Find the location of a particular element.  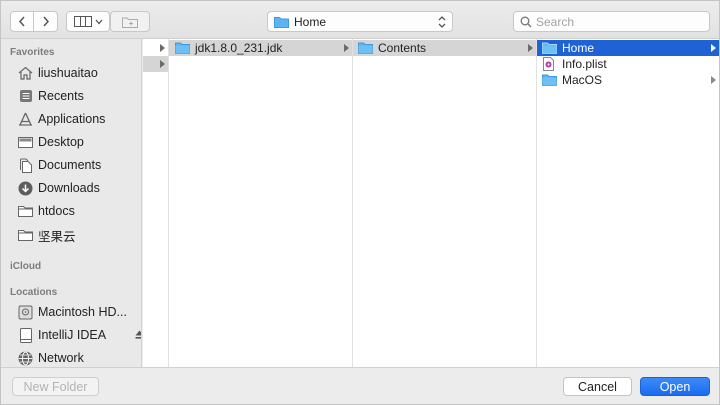

search-icon is located at coordinates (526, 21).